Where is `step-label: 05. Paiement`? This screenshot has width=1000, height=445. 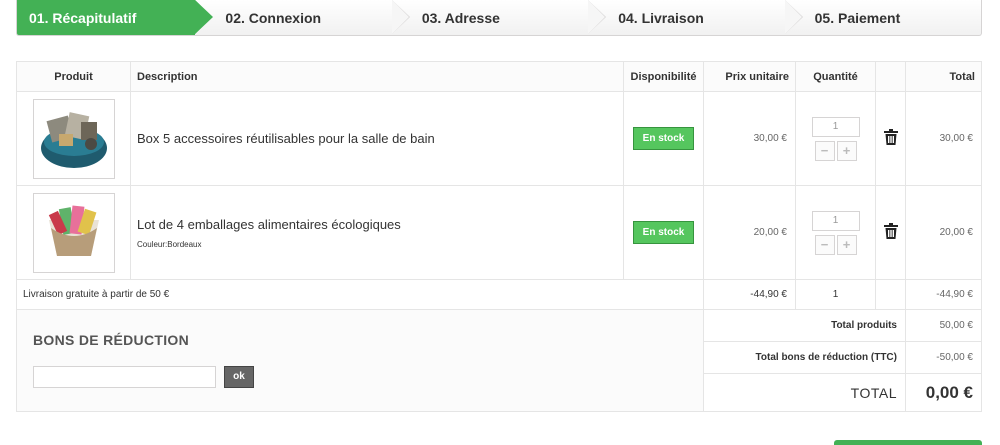 step-label: 05. Paiement is located at coordinates (857, 17).